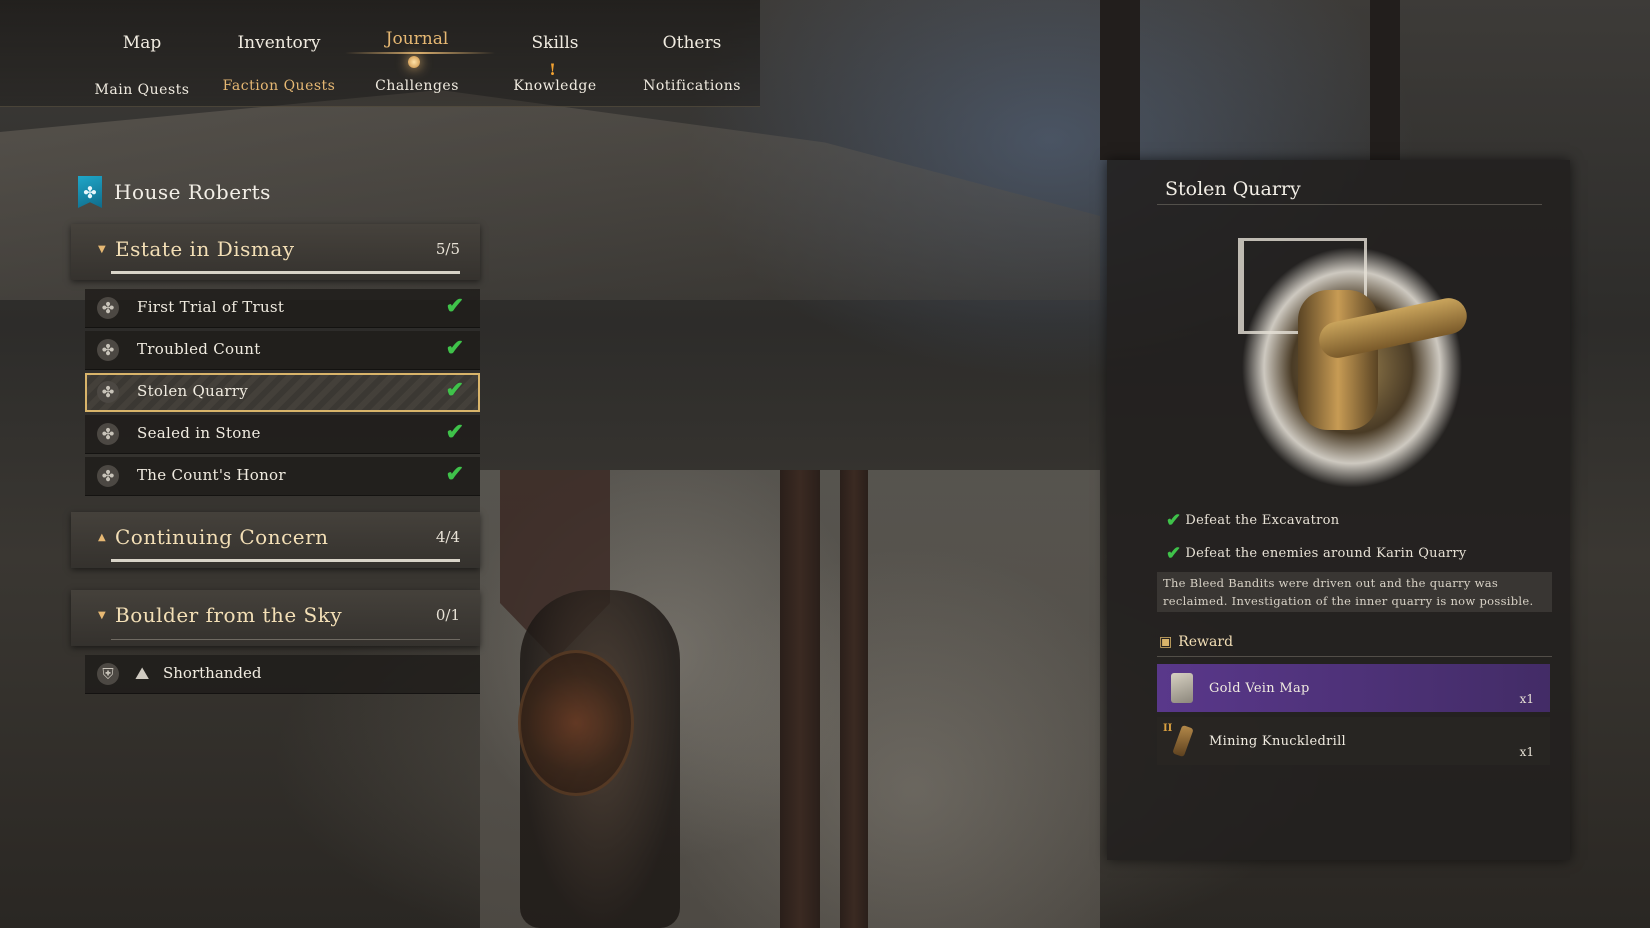 Image resolution: width=1650 pixels, height=928 pixels. Describe the element at coordinates (447, 537) in the screenshot. I see `quest-group-progress: 4/4` at that location.